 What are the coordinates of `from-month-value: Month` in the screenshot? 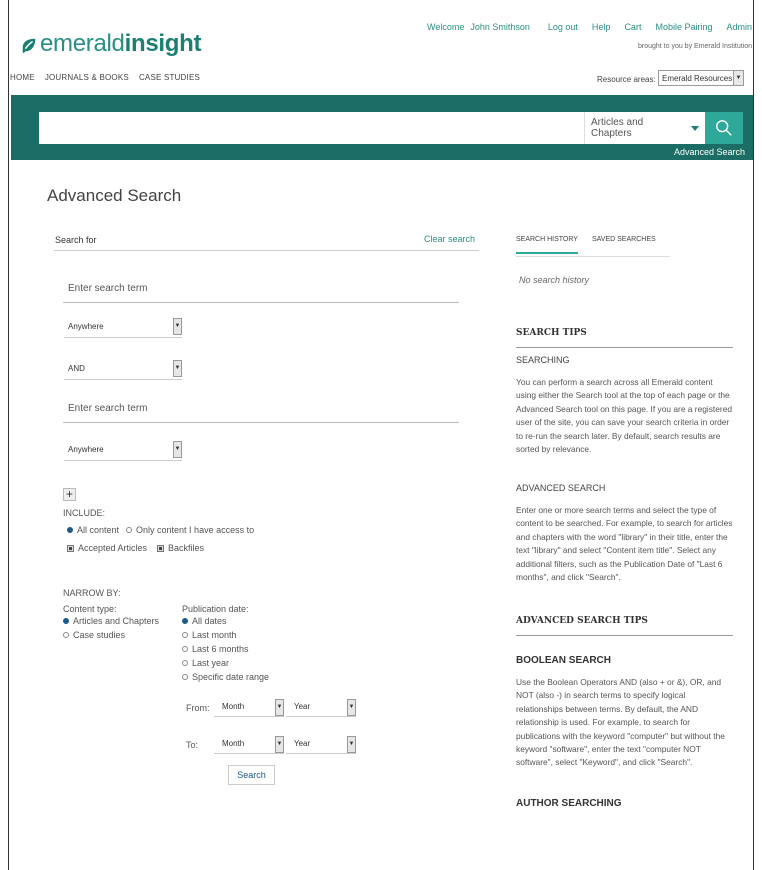 It's located at (233, 706).